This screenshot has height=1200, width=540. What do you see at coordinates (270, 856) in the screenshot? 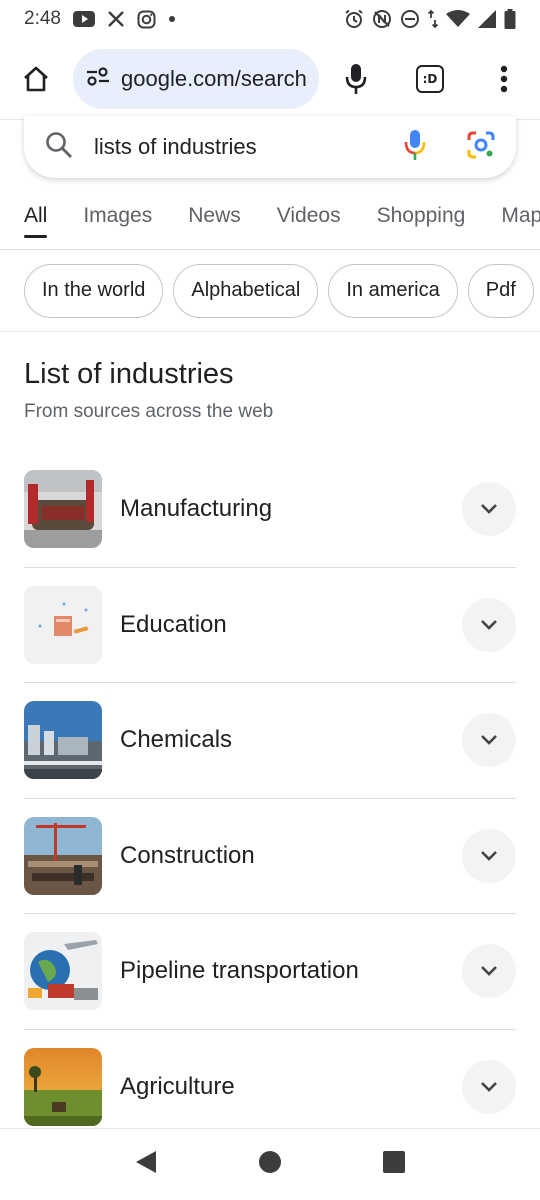
I see `list-item: Construction` at bounding box center [270, 856].